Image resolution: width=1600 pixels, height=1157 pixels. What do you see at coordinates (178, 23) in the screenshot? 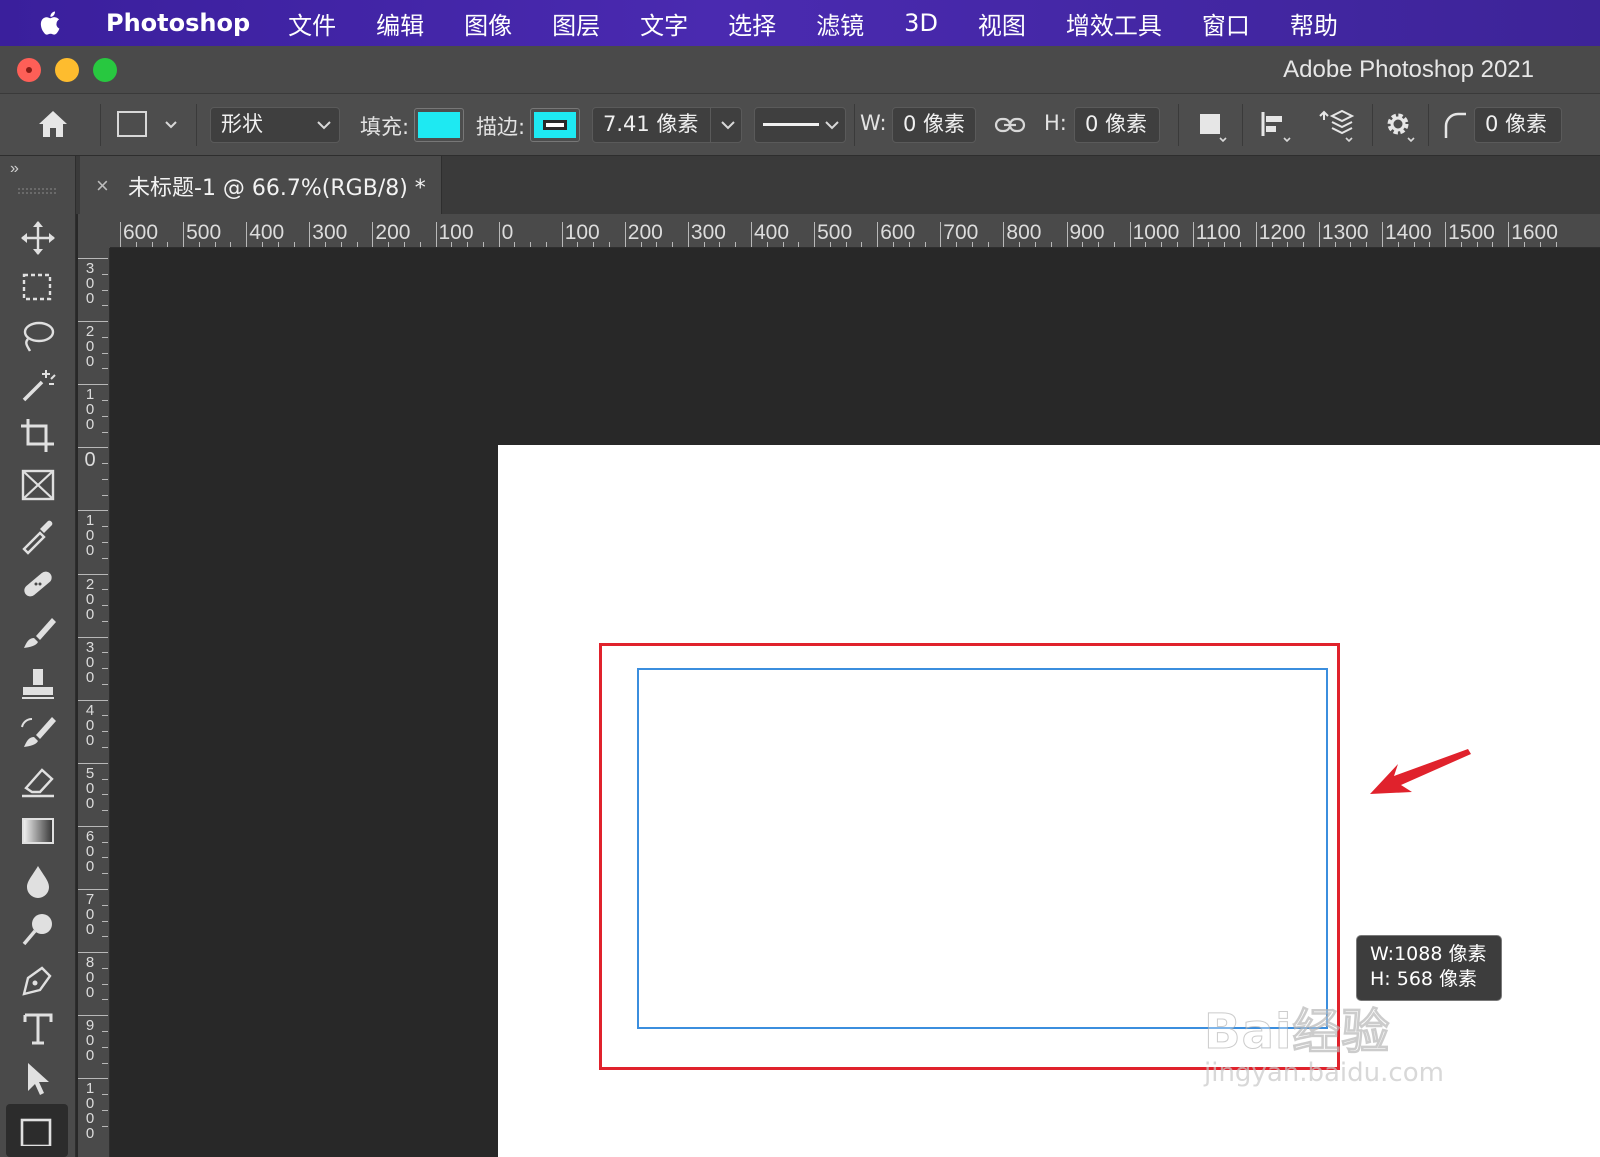
I see `menu-app-photoshop: Photoshop` at bounding box center [178, 23].